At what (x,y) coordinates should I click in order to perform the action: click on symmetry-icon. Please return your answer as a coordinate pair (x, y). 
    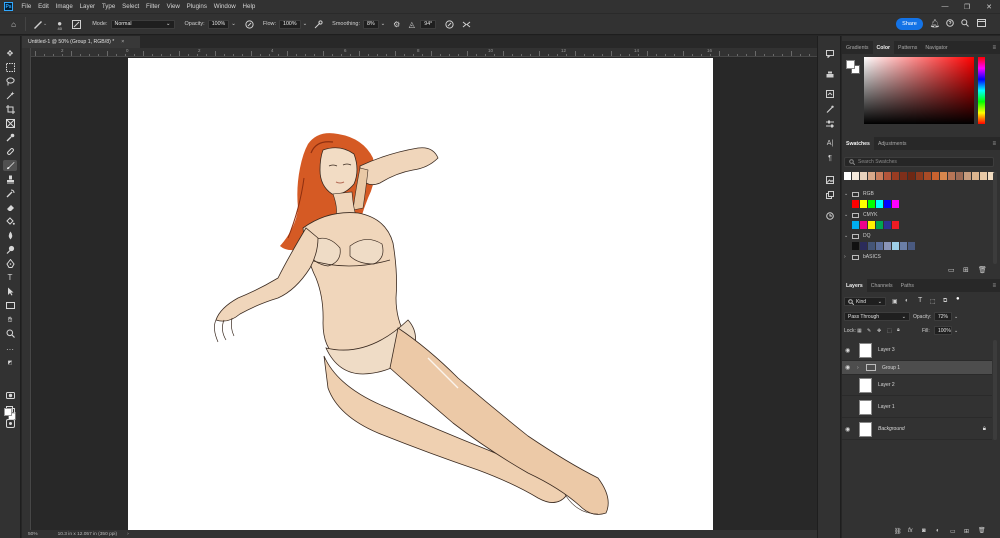
    Looking at the image, I should click on (466, 24).